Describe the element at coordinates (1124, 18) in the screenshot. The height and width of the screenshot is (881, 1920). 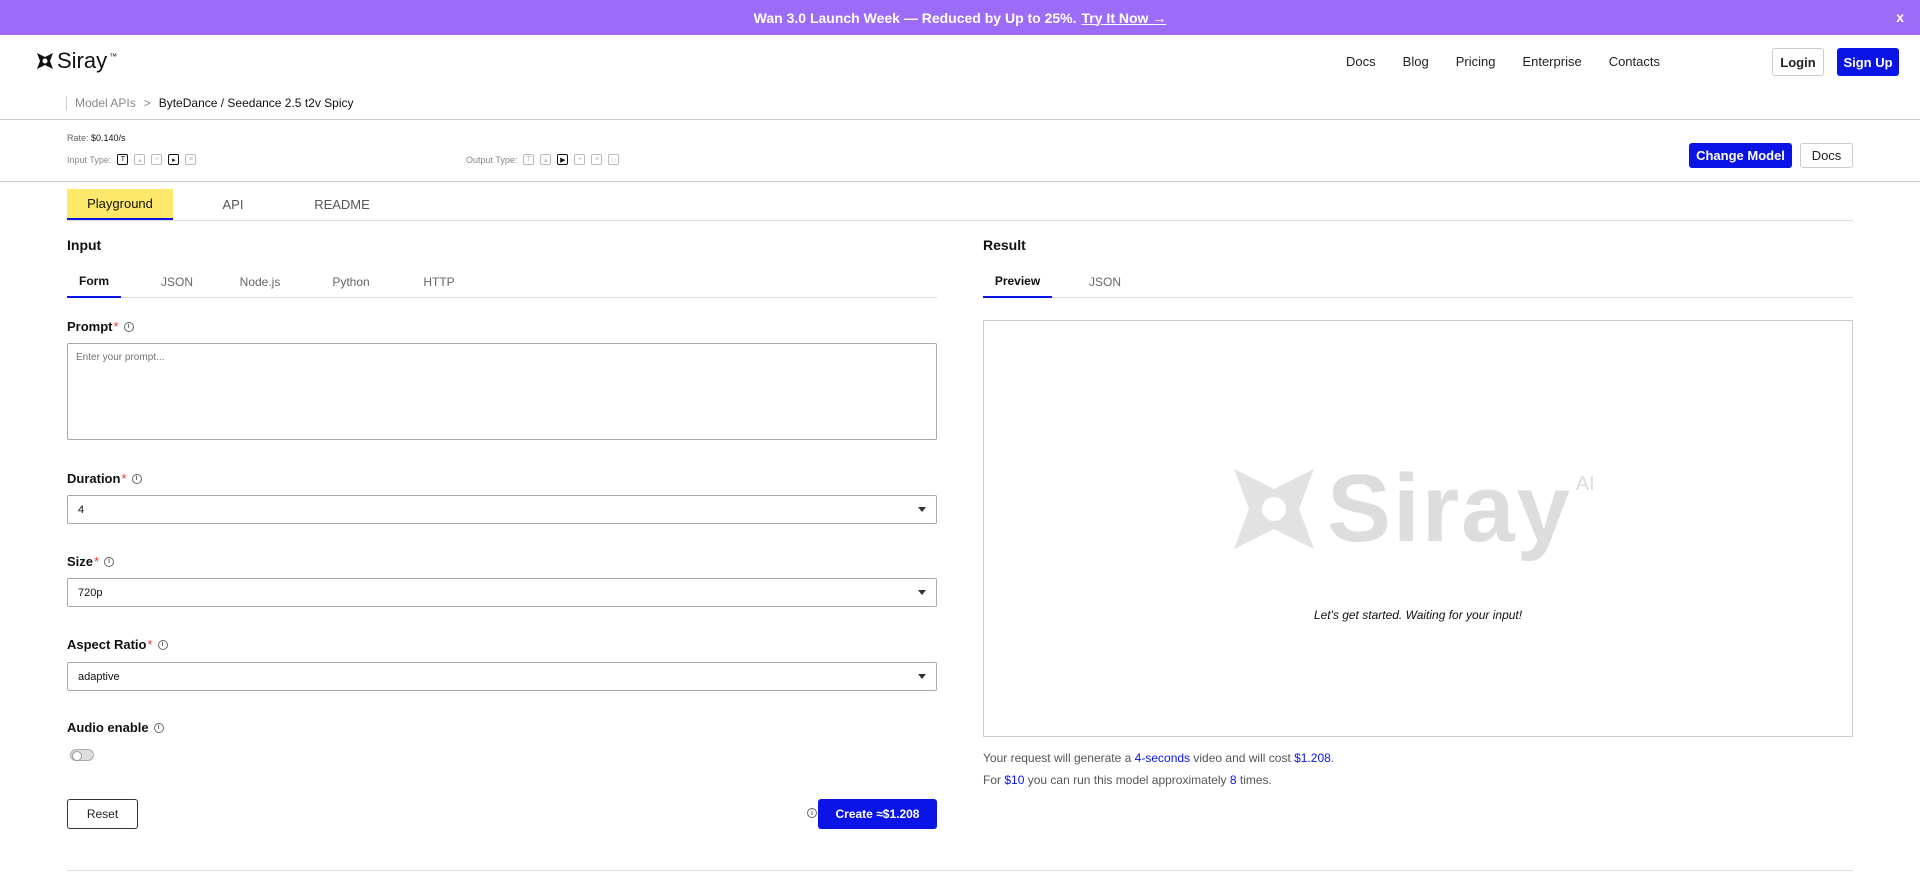
I see `banner-try-link: Try It Now →` at that location.